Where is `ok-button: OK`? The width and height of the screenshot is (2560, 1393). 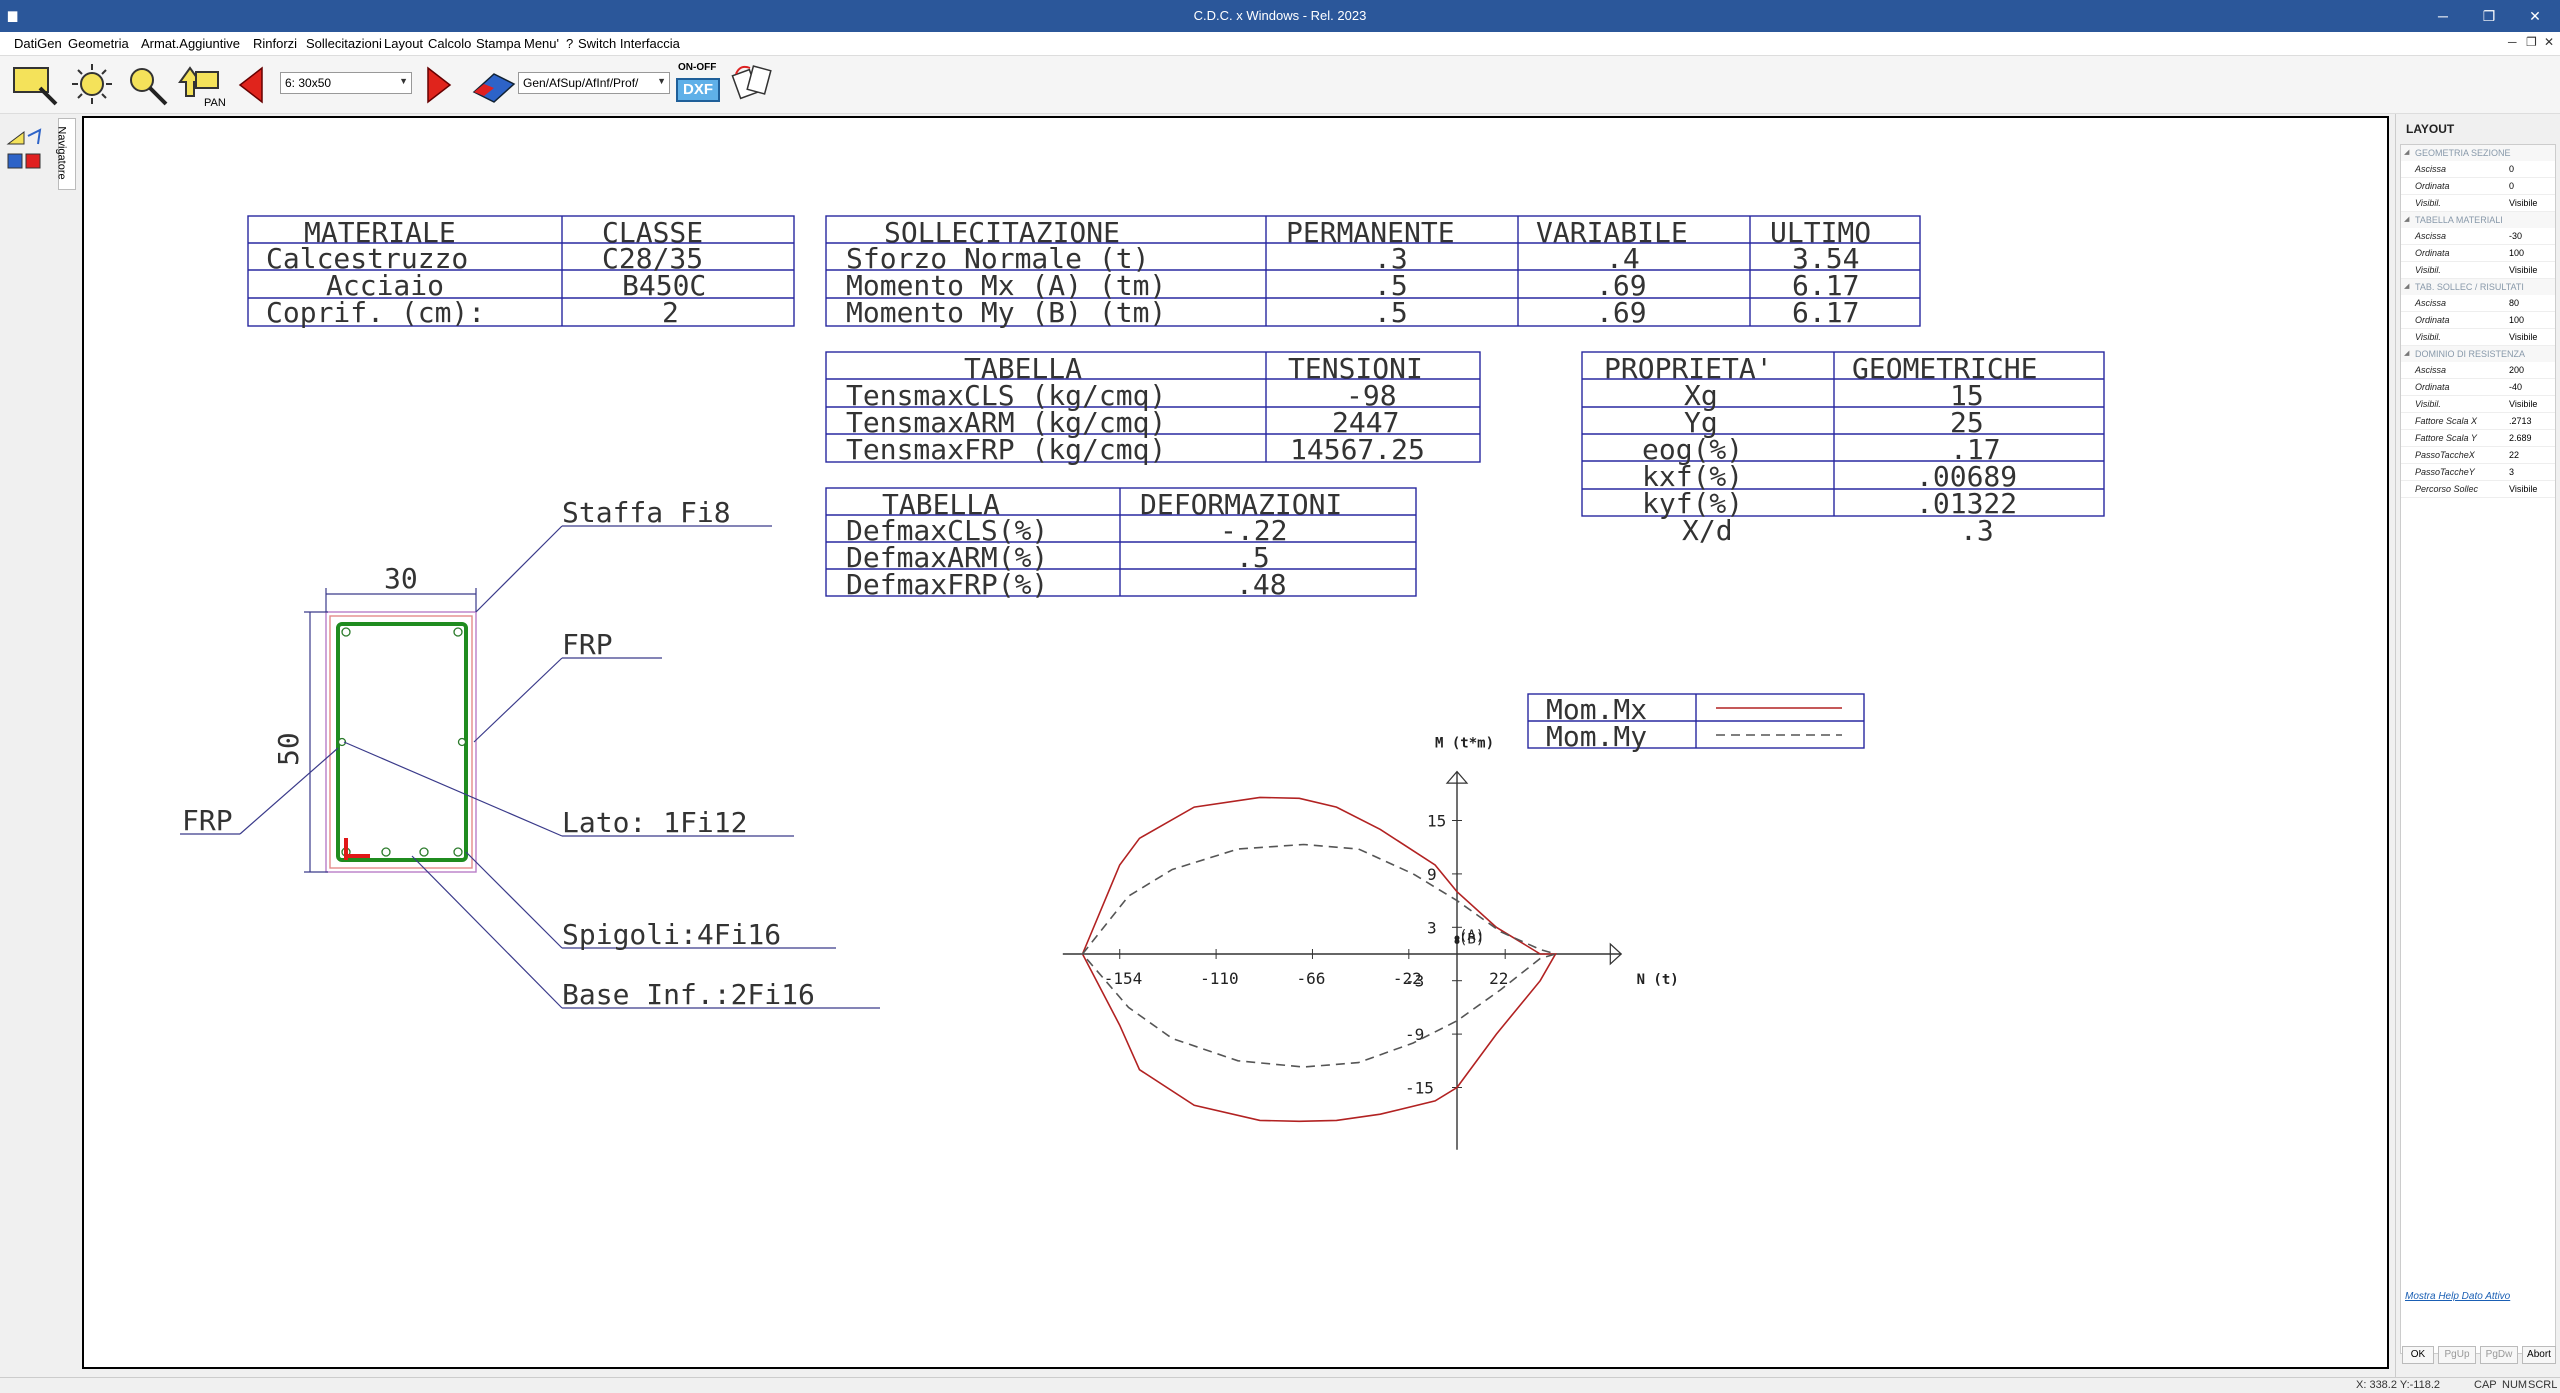 ok-button: OK is located at coordinates (2418, 1355).